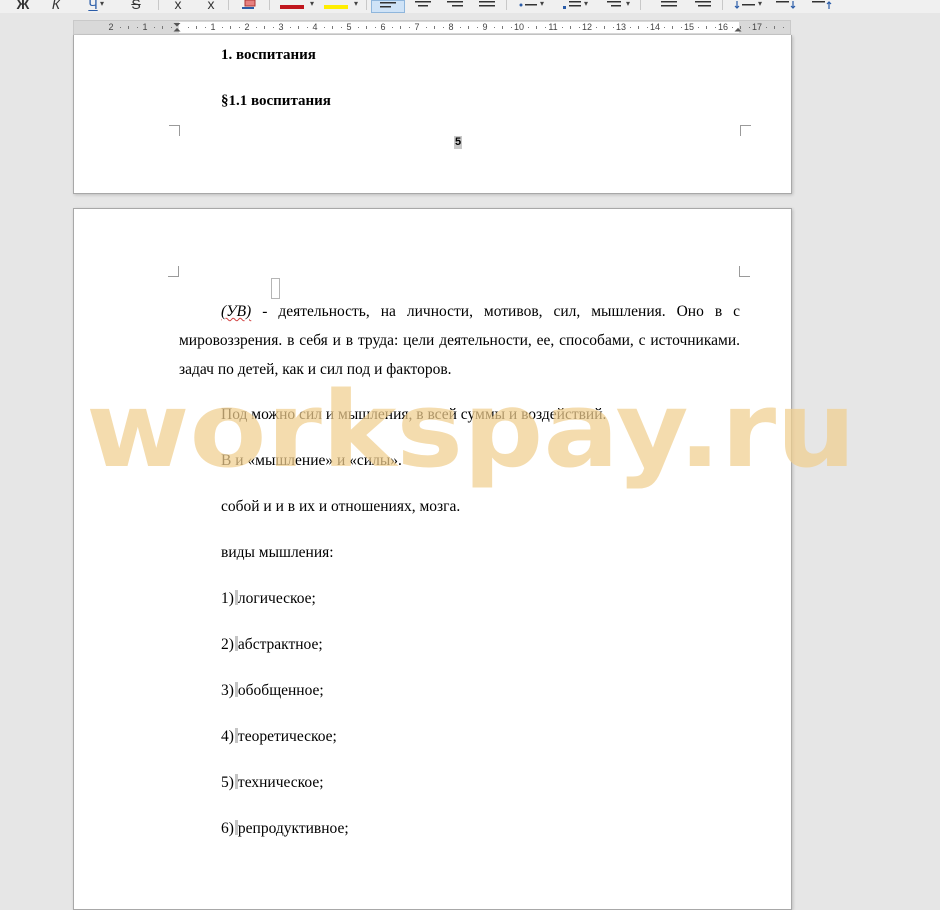 The height and width of the screenshot is (910, 940). What do you see at coordinates (227, 690) in the screenshot?
I see `list-number: 3)` at bounding box center [227, 690].